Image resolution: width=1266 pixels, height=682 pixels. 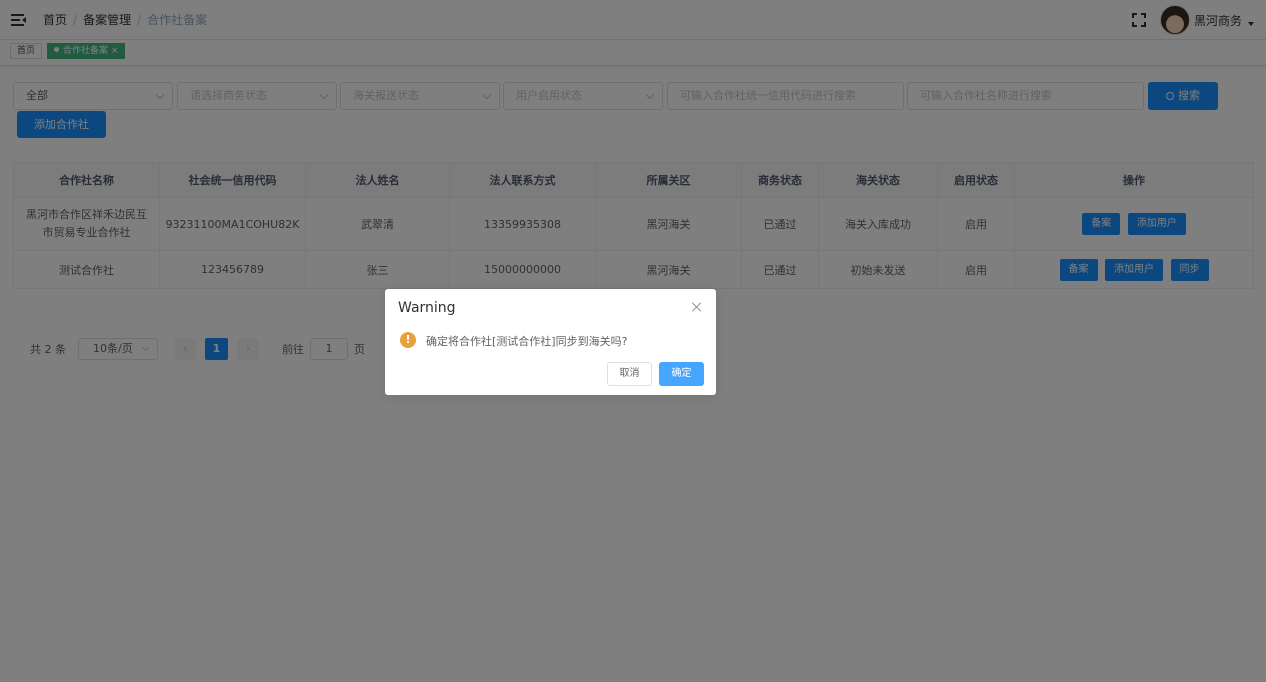 I want to click on warning-dialog: Warning ! 确定将合作社[测试合作社]同步到海关吗? 取消 确定, so click(x=550, y=342).